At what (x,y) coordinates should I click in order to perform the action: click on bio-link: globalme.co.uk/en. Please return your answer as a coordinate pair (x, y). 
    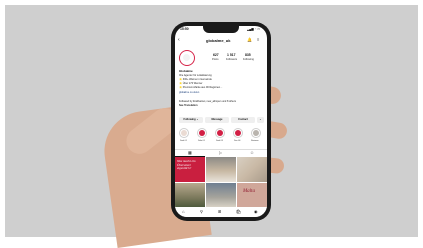
    Looking at the image, I should click on (189, 93).